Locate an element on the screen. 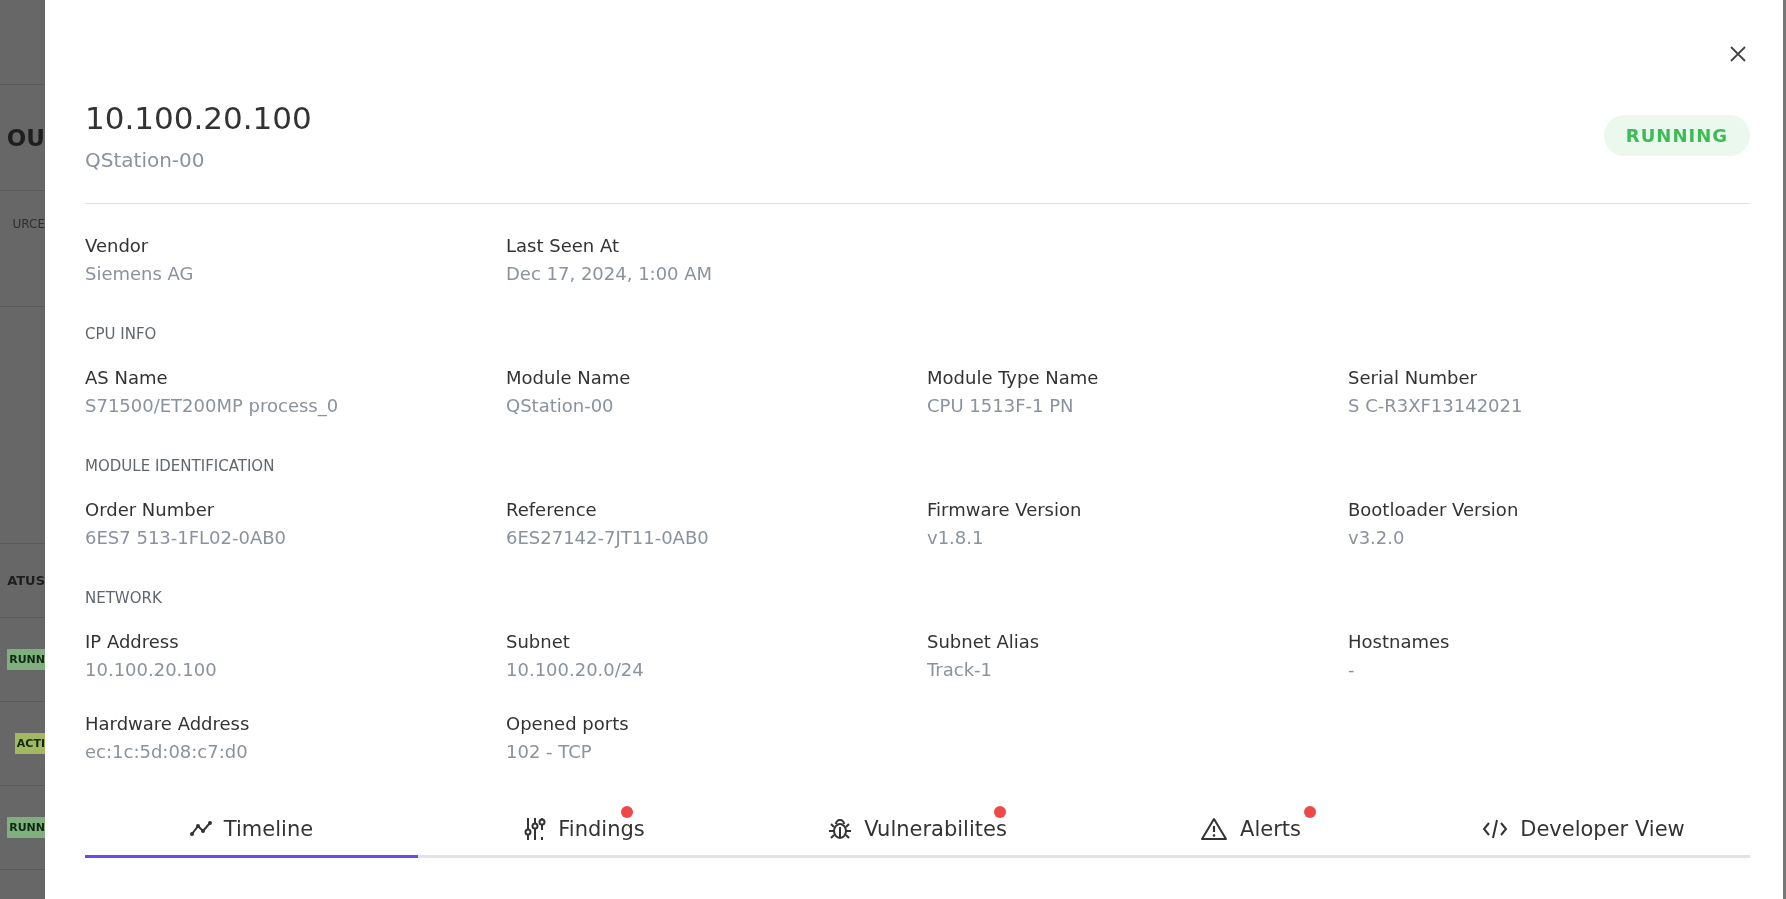 This screenshot has width=1786, height=899. column-header: ATUS is located at coordinates (26, 580).